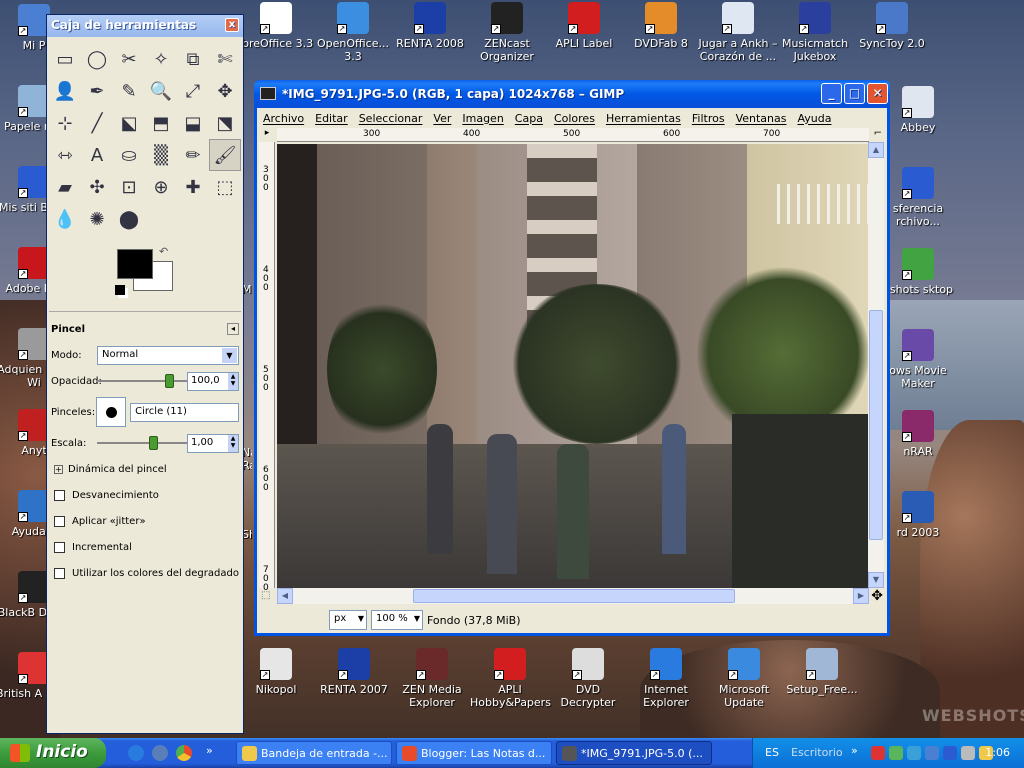 This screenshot has height=768, width=1024. What do you see at coordinates (744, 678) in the screenshot?
I see `desktop-icon-microsoft-update: ↗ Microsoft Update` at bounding box center [744, 678].